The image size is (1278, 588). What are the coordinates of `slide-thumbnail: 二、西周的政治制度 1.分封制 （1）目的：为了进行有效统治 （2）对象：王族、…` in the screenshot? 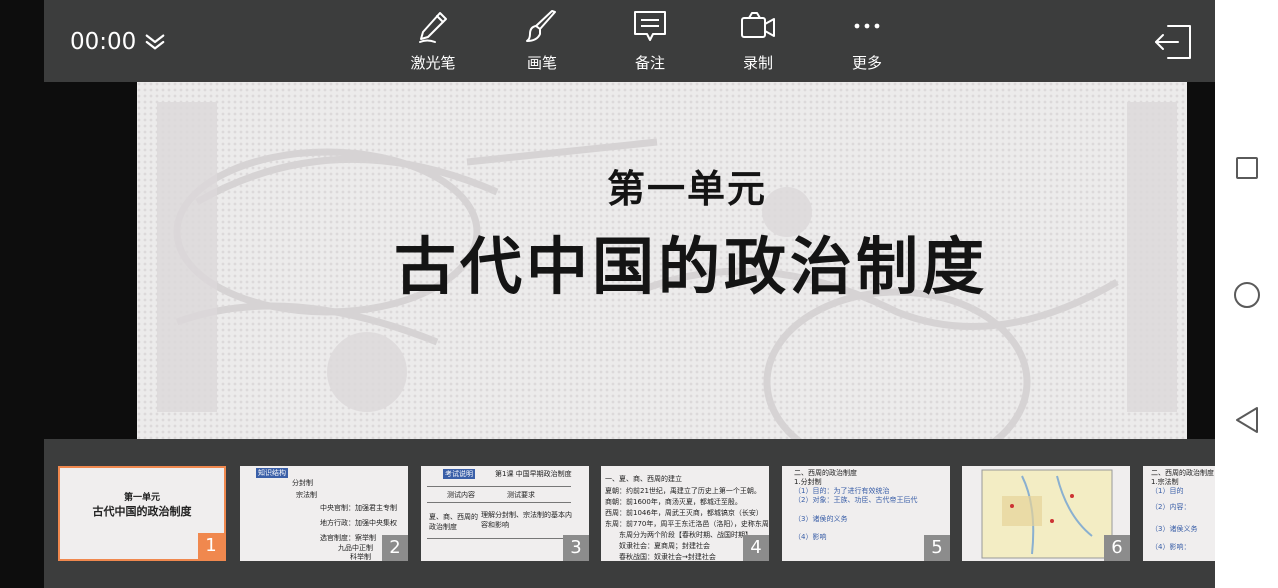 It's located at (866, 513).